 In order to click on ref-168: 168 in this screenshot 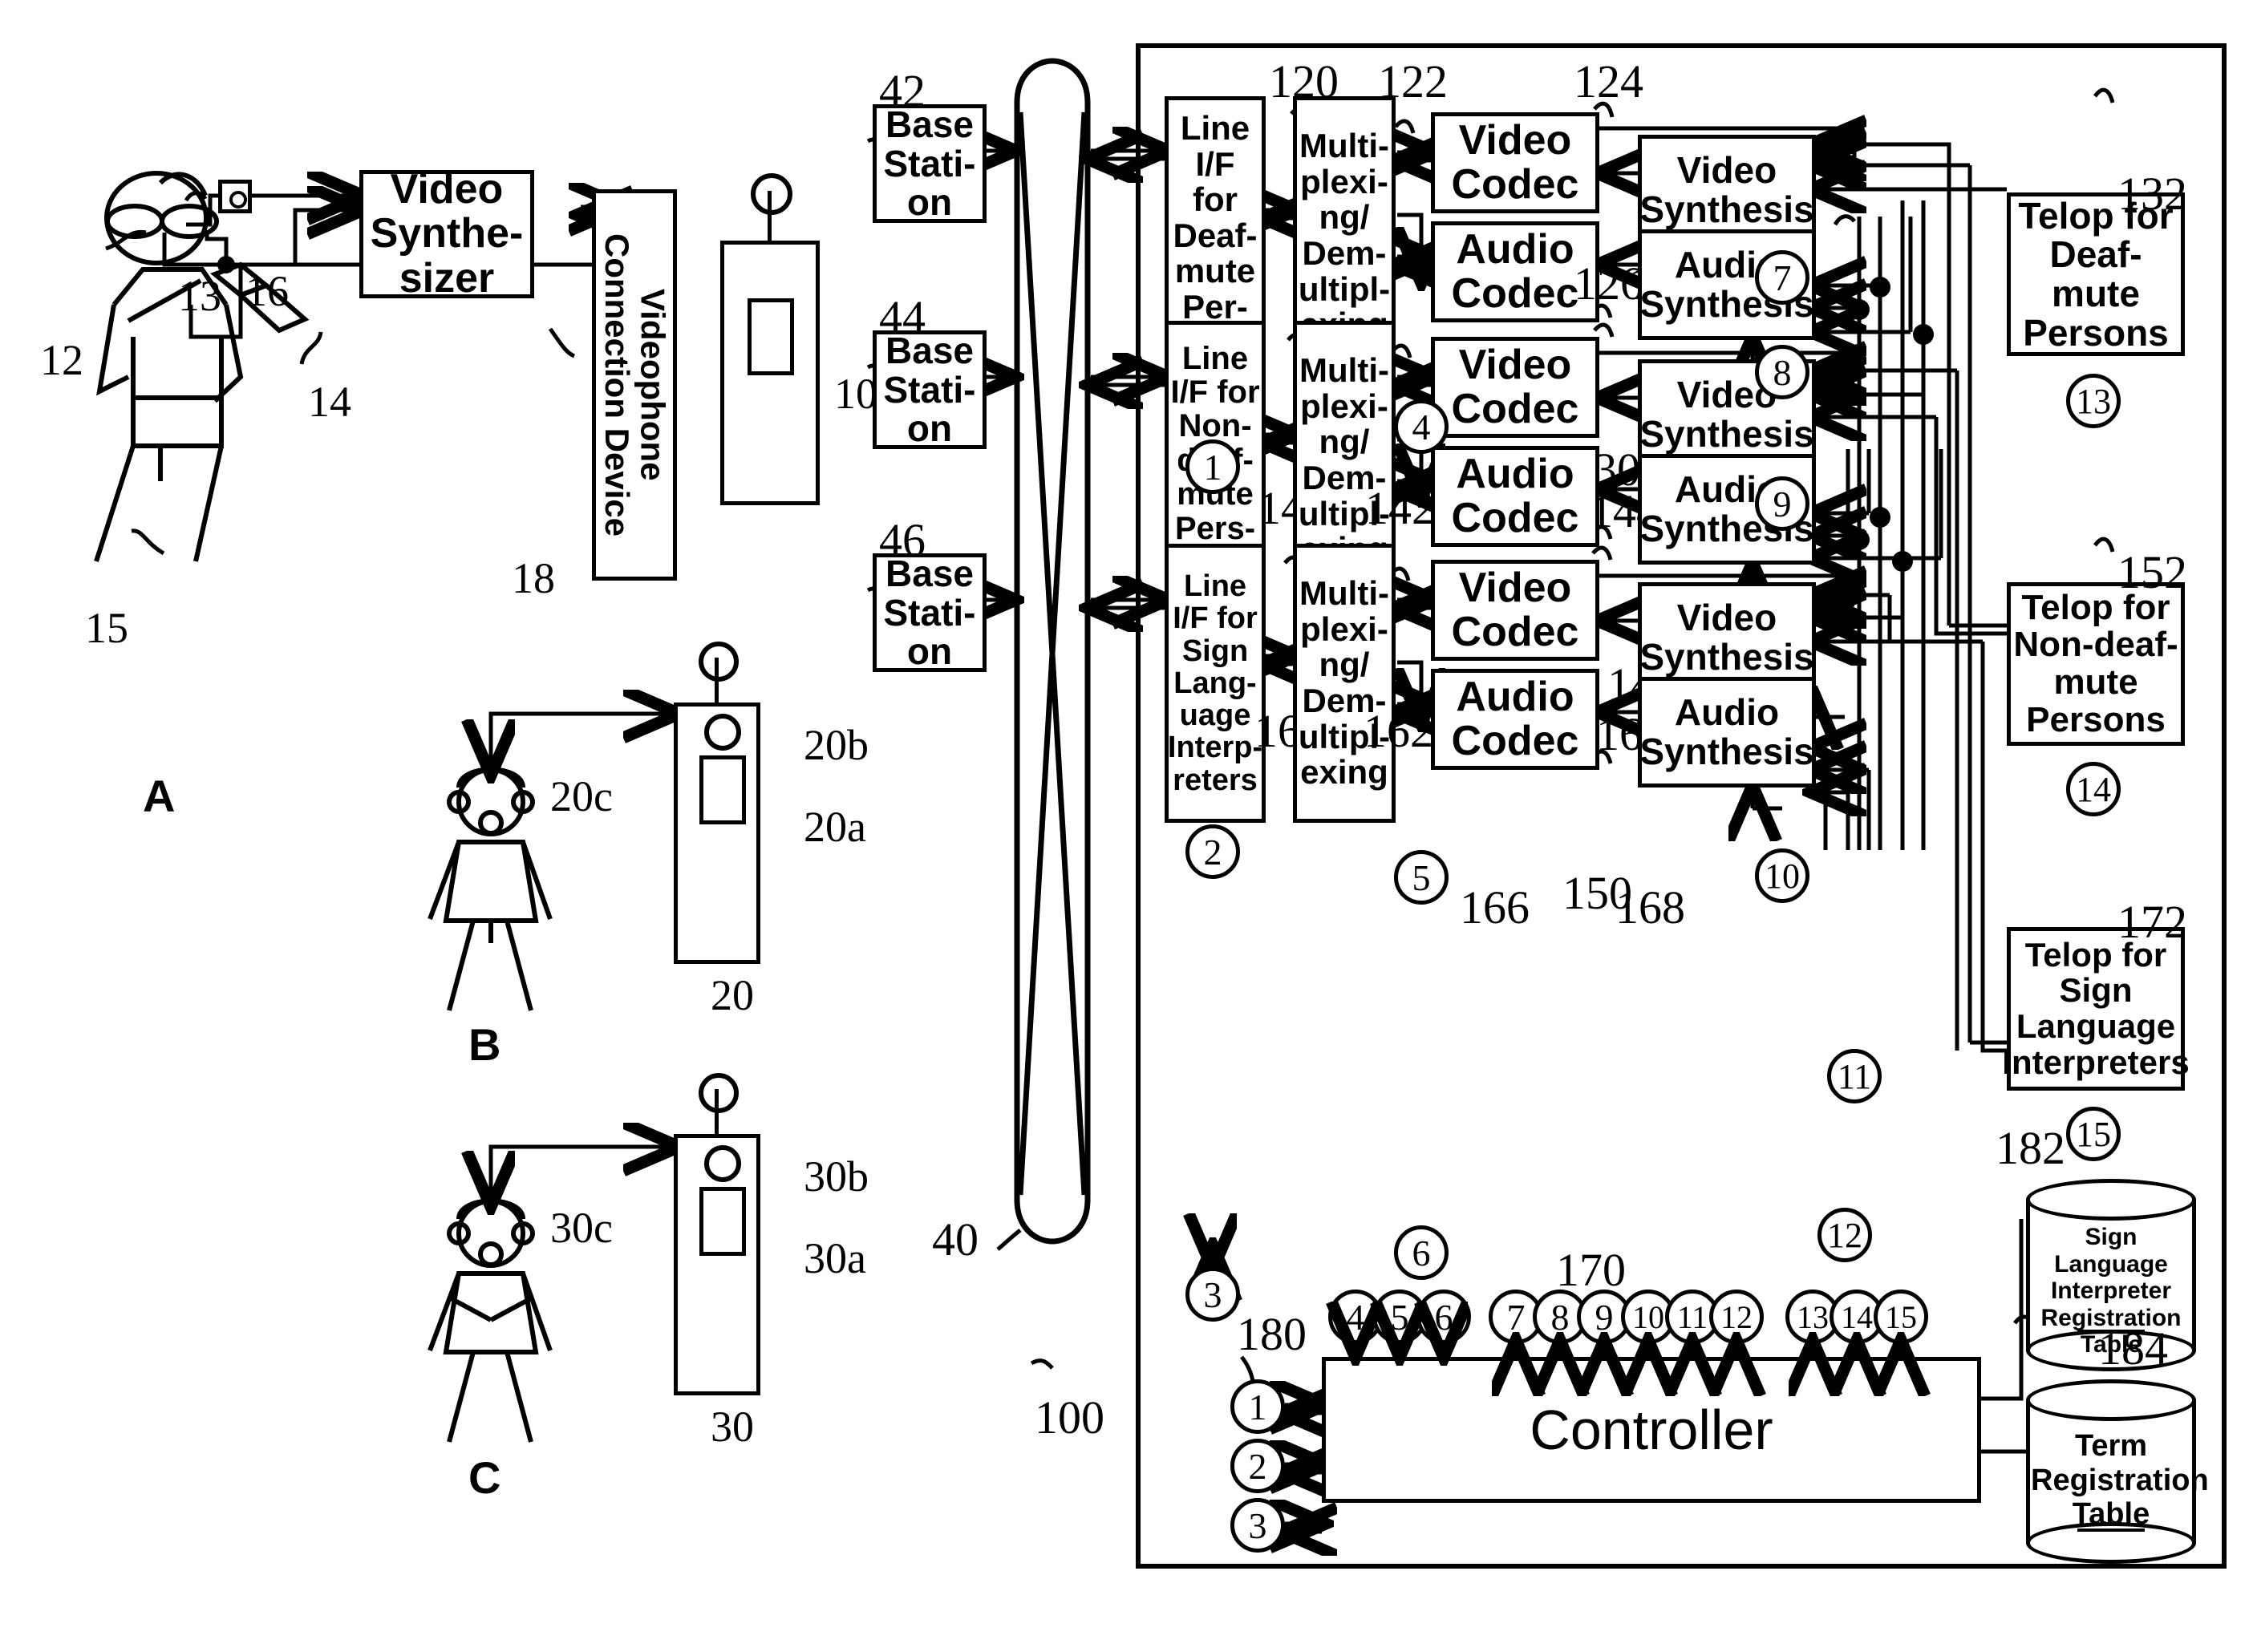, I will do `click(1650, 907)`.